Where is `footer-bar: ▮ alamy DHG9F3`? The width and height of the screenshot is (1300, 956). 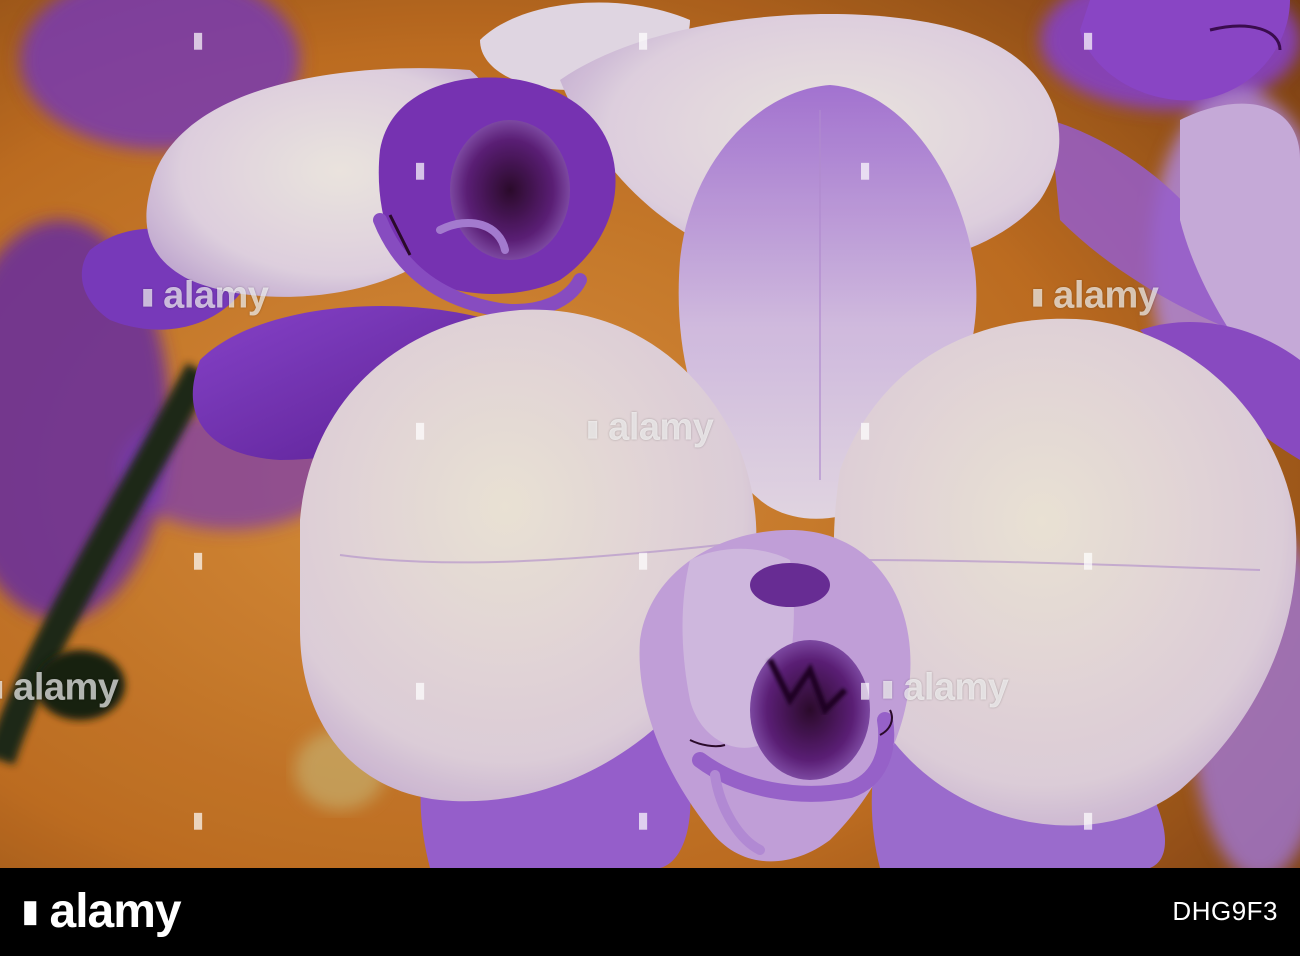
footer-bar: ▮ alamy DHG9F3 is located at coordinates (650, 912).